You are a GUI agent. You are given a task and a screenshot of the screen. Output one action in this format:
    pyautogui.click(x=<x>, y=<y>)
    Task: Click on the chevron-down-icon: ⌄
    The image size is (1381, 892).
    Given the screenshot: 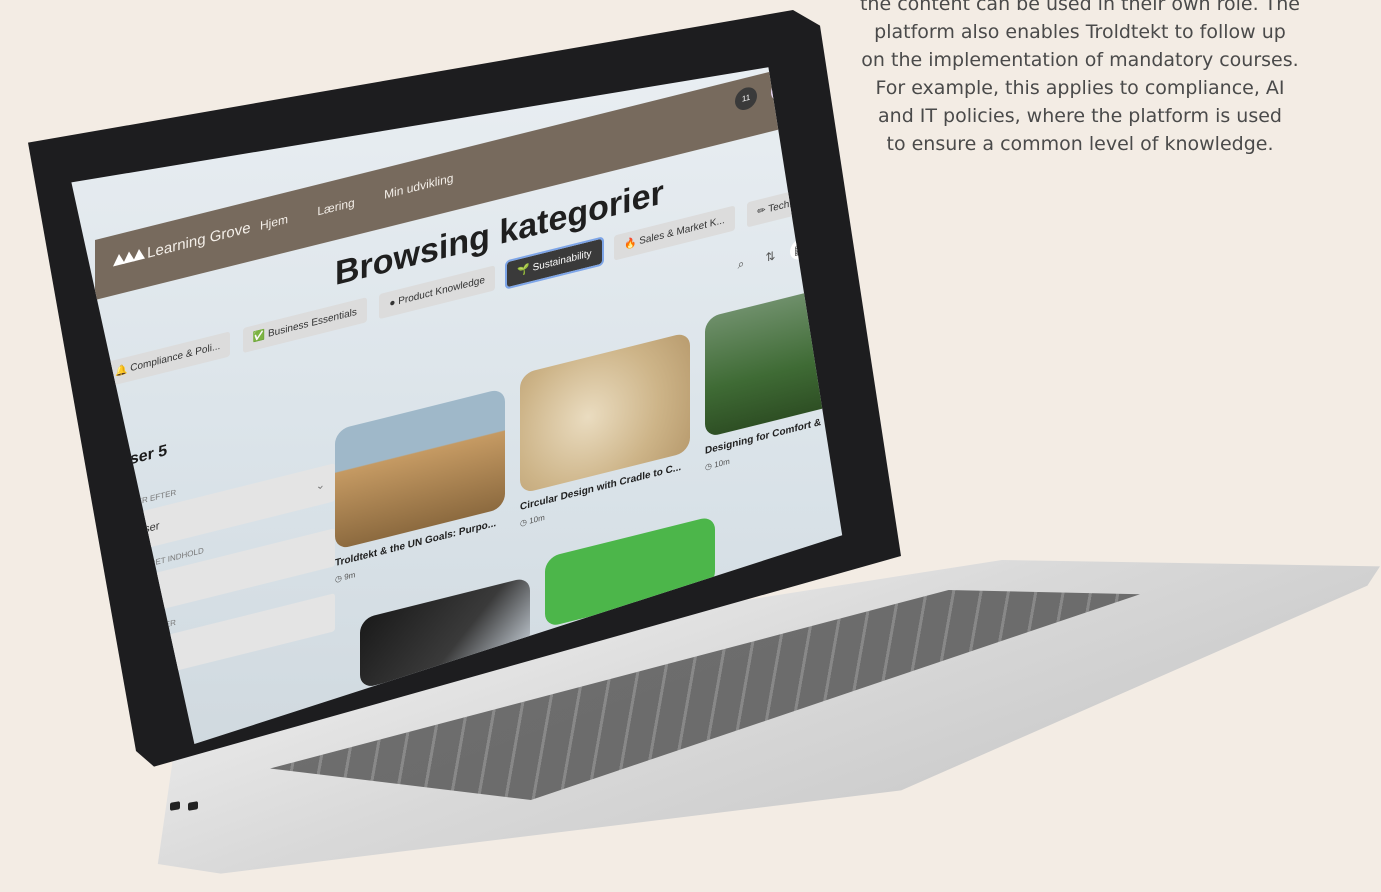 What is the action you would take?
    pyautogui.click(x=320, y=485)
    